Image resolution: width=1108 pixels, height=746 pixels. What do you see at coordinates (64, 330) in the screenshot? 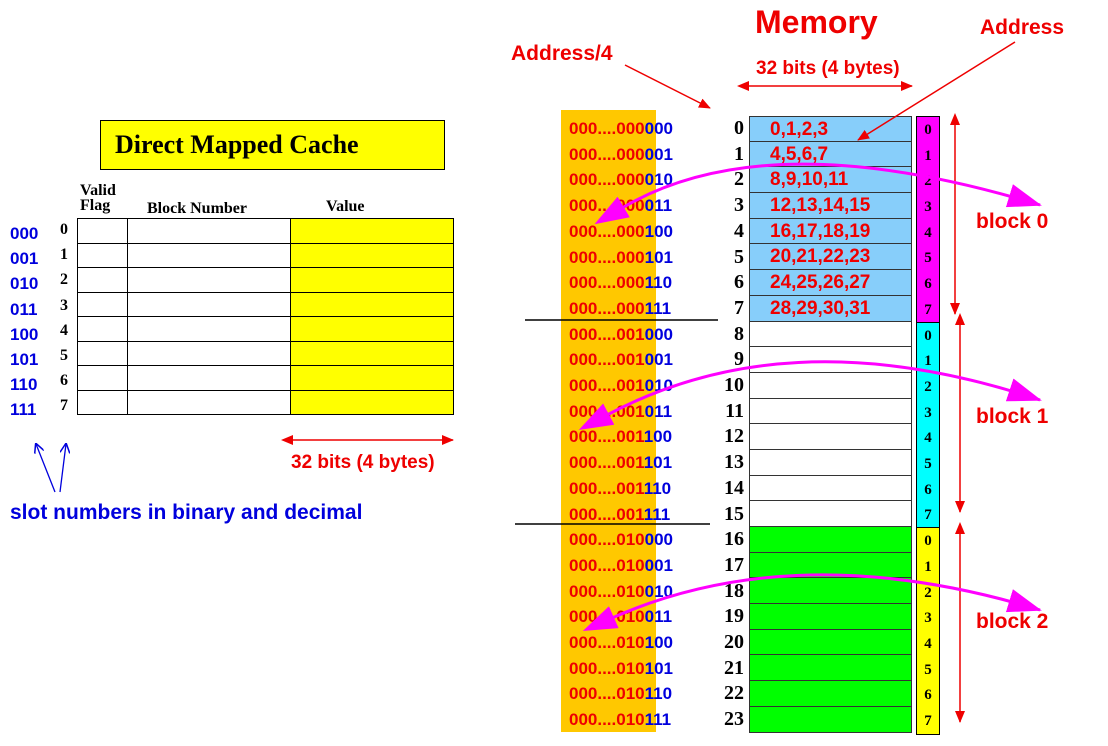
I see `slot-decimal-label: 4` at bounding box center [64, 330].